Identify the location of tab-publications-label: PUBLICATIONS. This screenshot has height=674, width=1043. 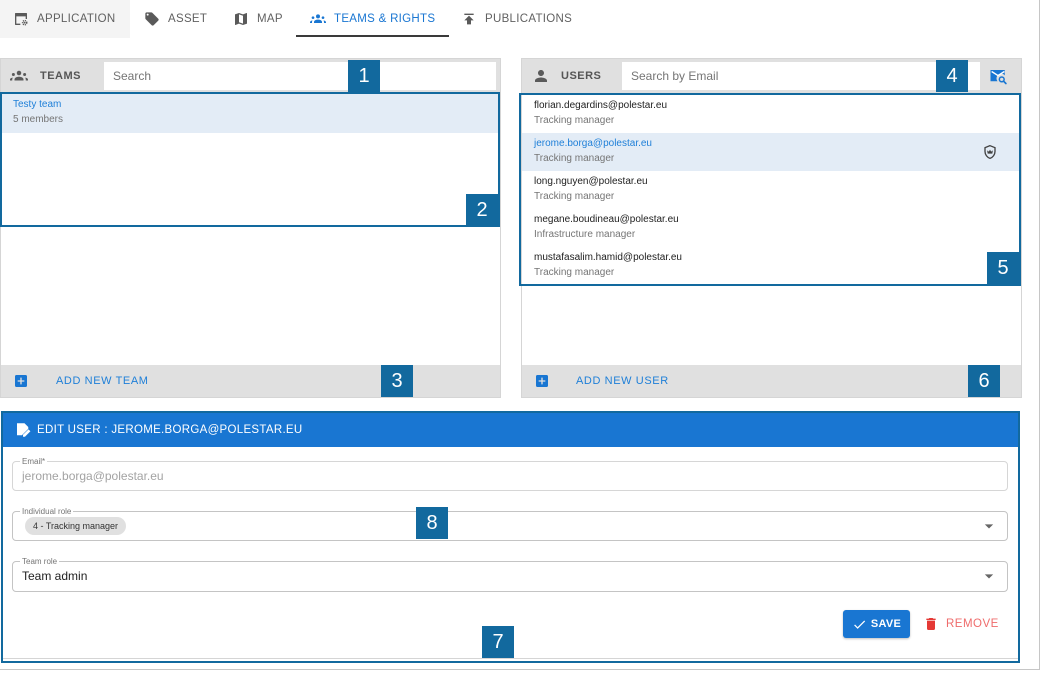
(529, 19).